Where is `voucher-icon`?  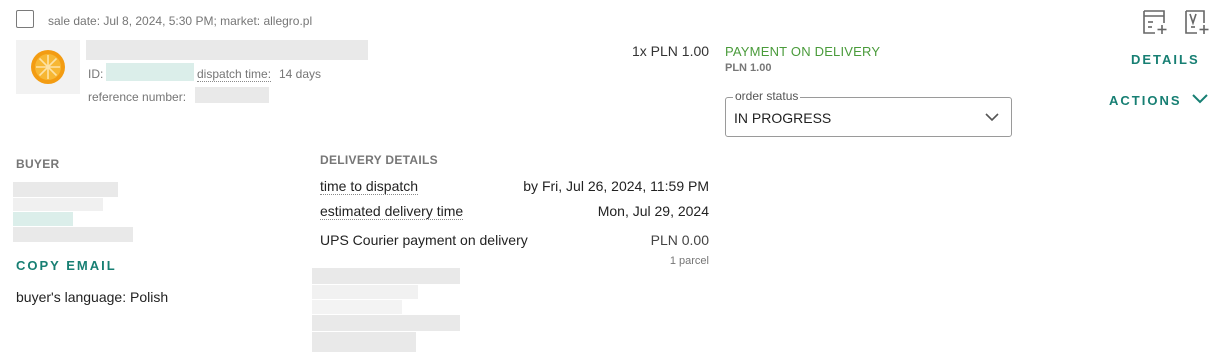
voucher-icon is located at coordinates (1197, 22).